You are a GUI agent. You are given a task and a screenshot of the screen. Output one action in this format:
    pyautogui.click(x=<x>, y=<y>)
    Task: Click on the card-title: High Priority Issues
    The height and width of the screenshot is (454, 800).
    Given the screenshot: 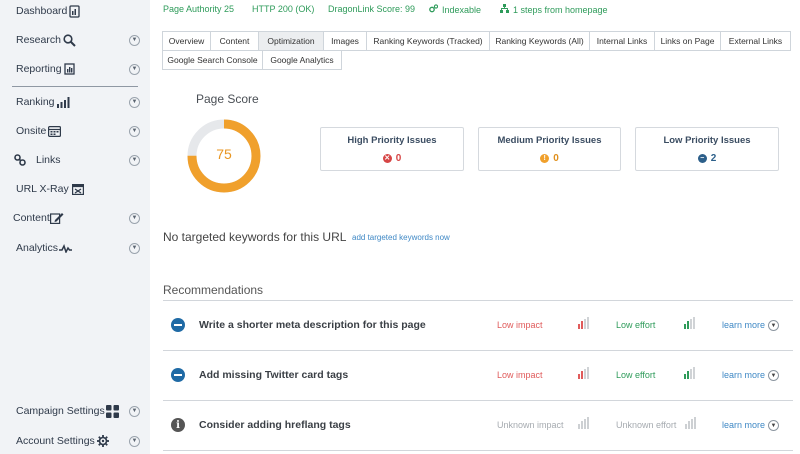 What is the action you would take?
    pyautogui.click(x=392, y=140)
    